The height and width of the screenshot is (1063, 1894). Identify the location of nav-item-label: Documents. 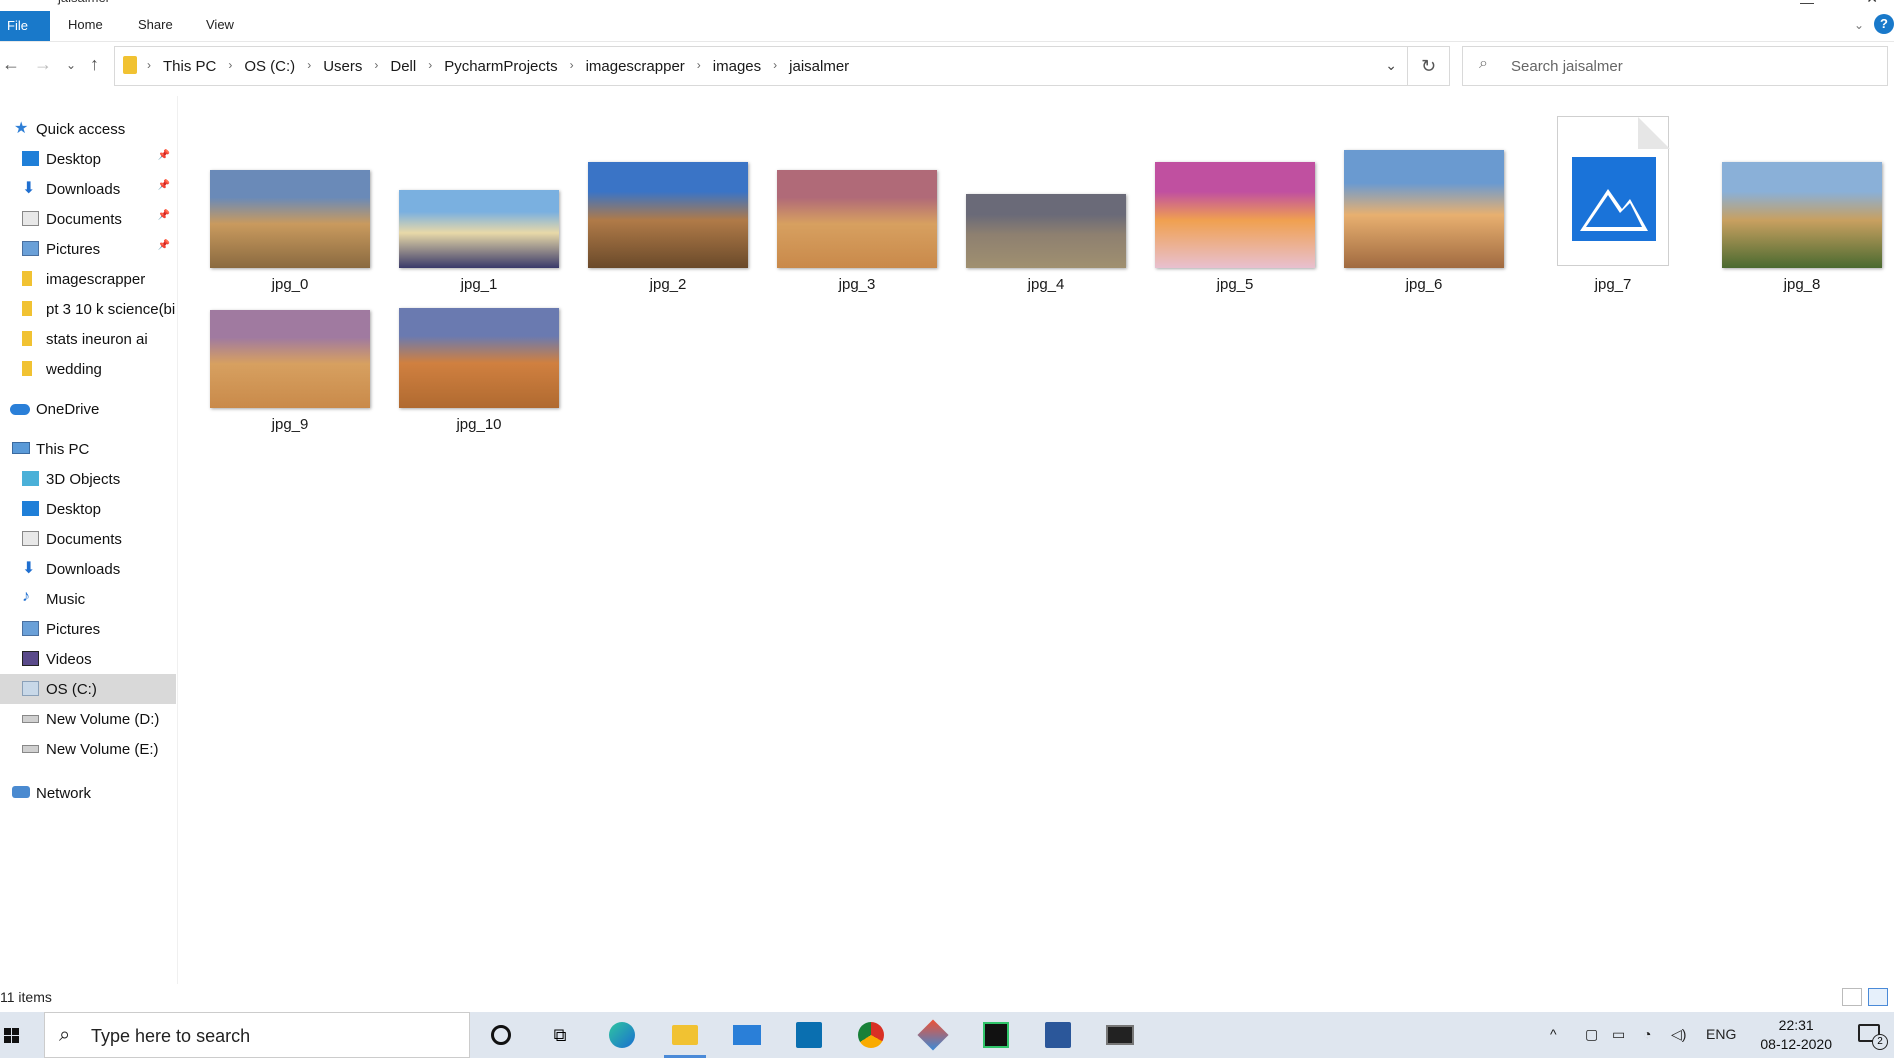
(84, 539).